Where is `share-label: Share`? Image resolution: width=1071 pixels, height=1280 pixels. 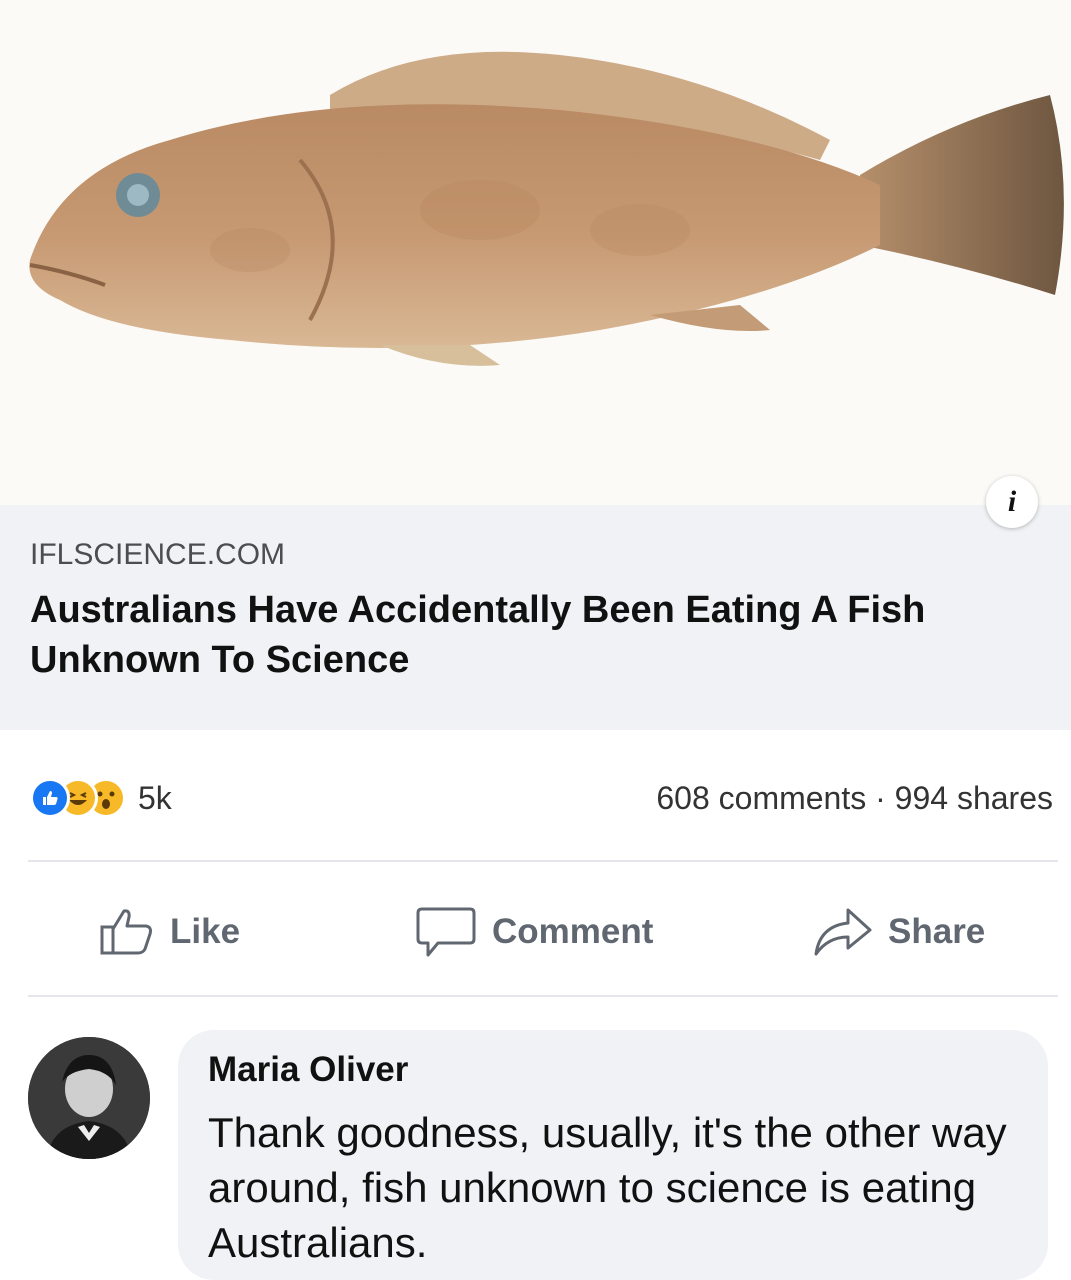 share-label: Share is located at coordinates (937, 931).